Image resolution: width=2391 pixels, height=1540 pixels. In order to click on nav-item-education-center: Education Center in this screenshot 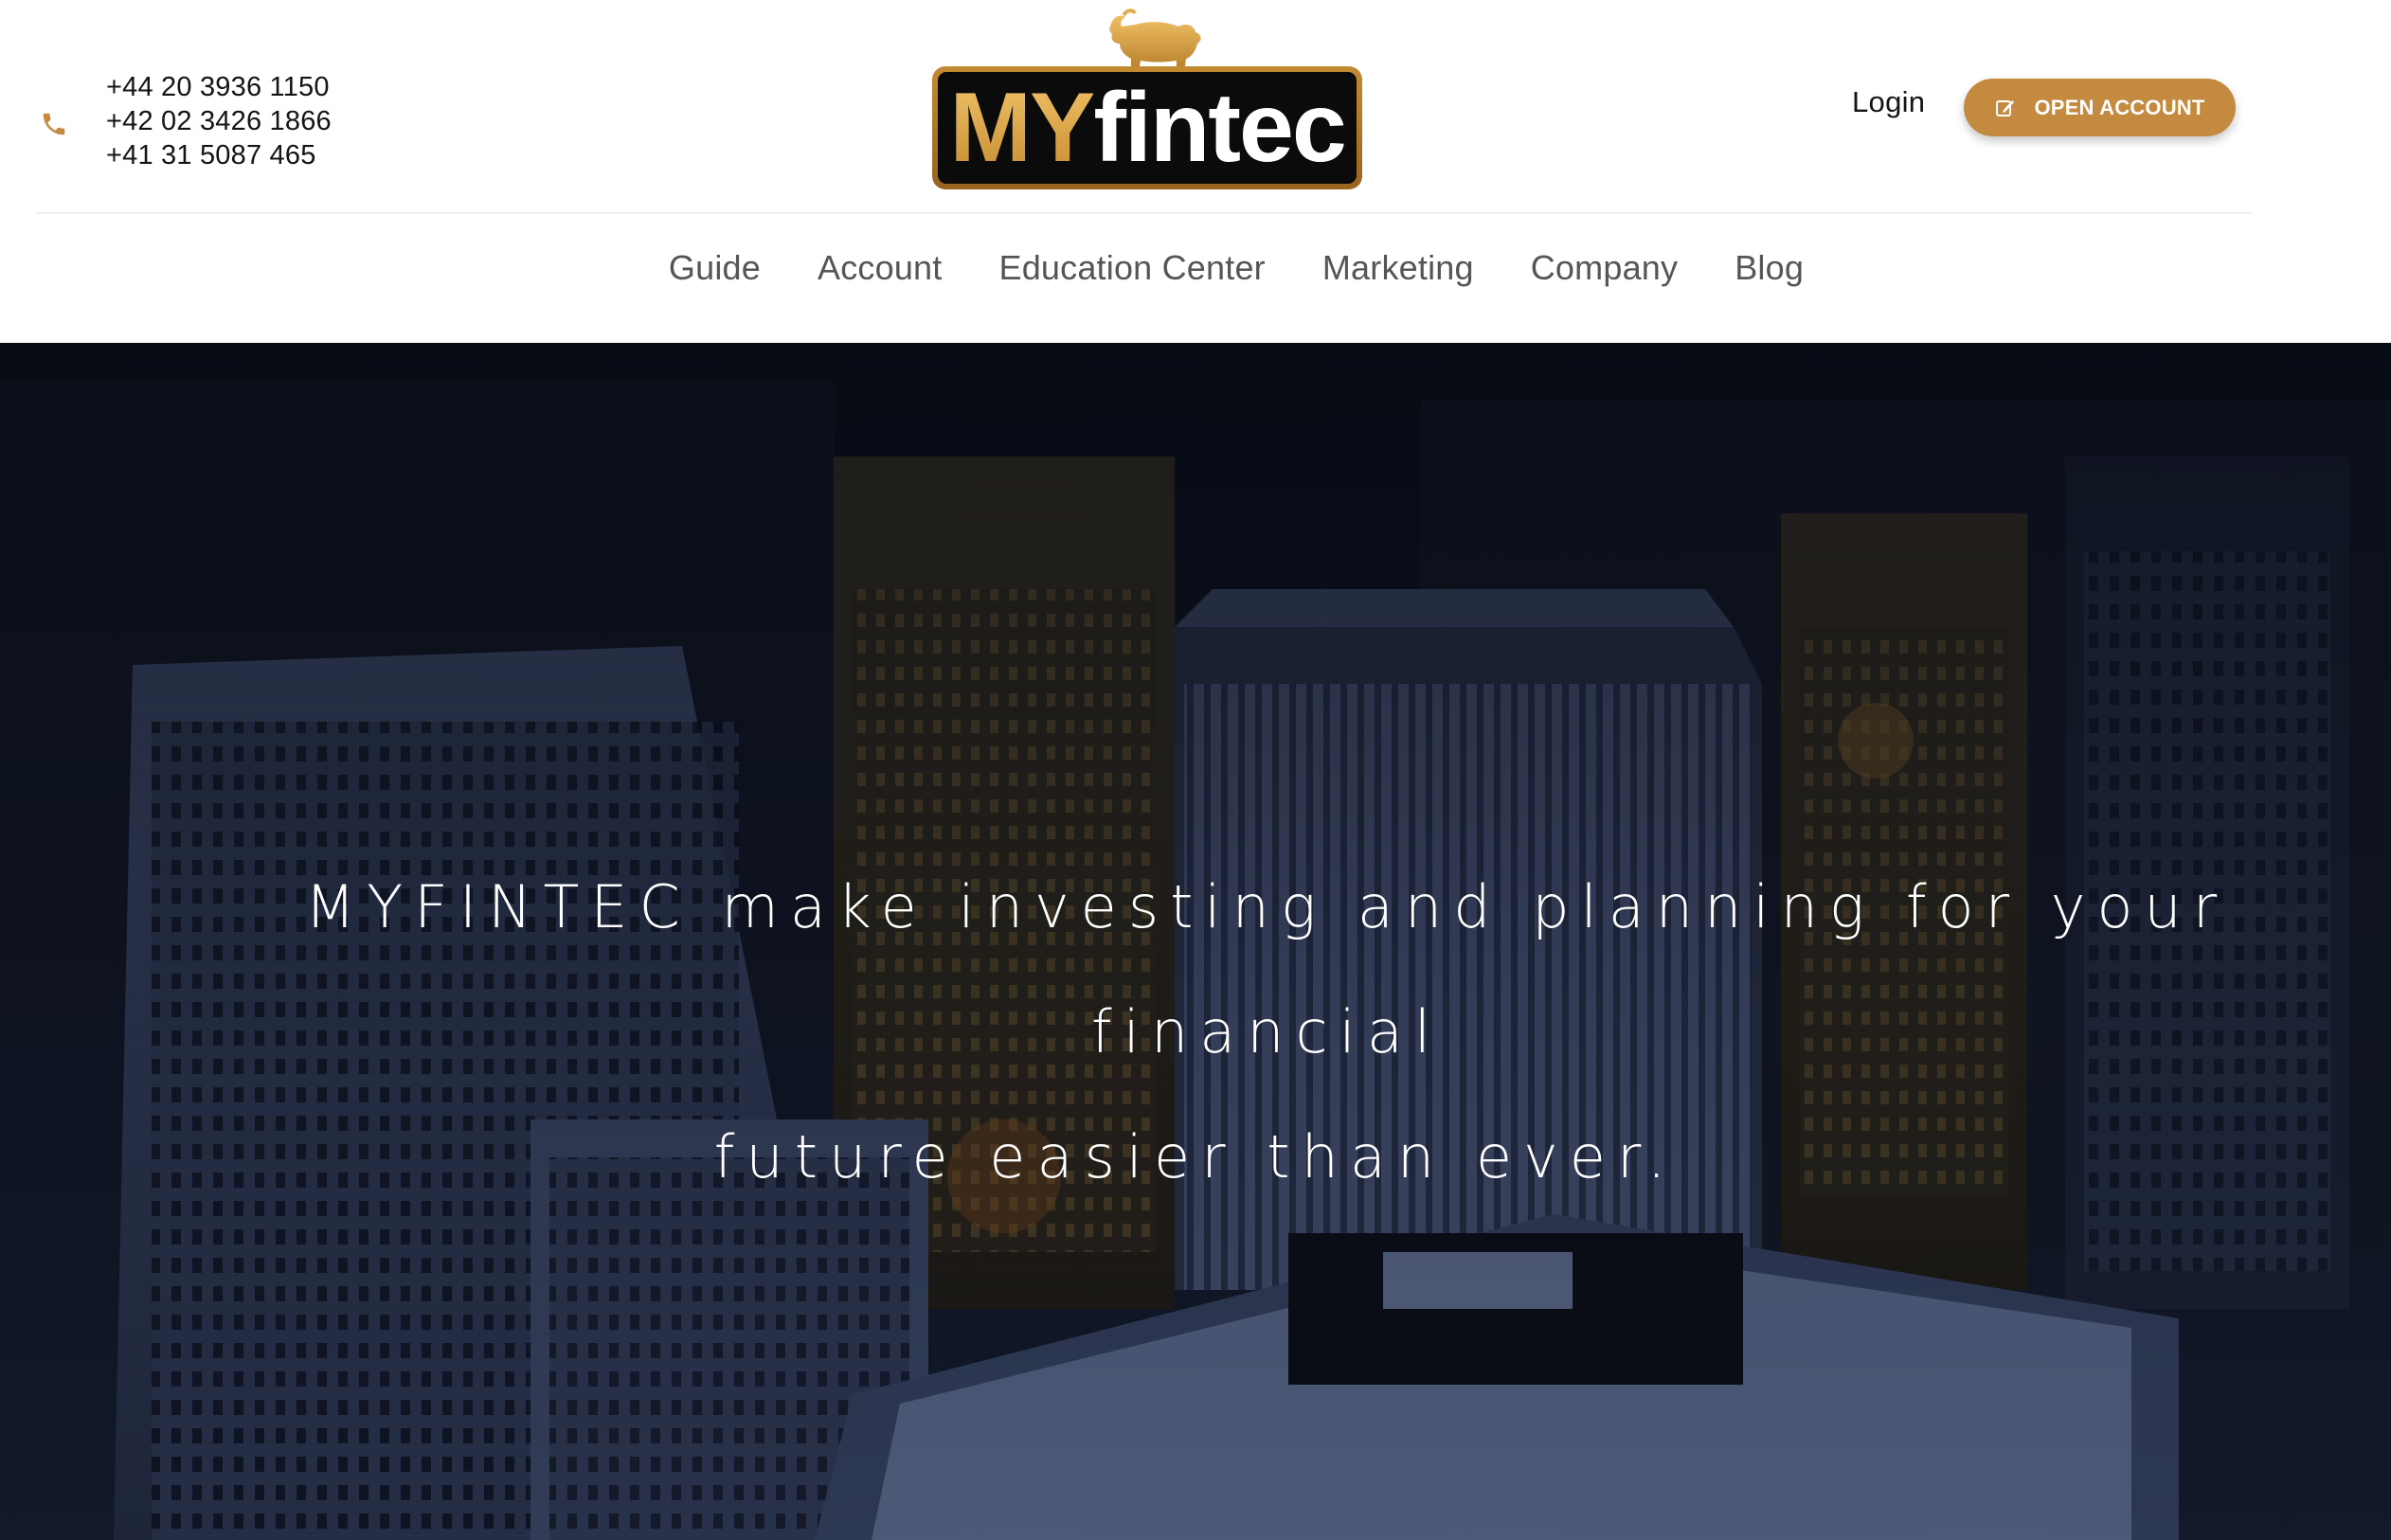, I will do `click(1131, 268)`.